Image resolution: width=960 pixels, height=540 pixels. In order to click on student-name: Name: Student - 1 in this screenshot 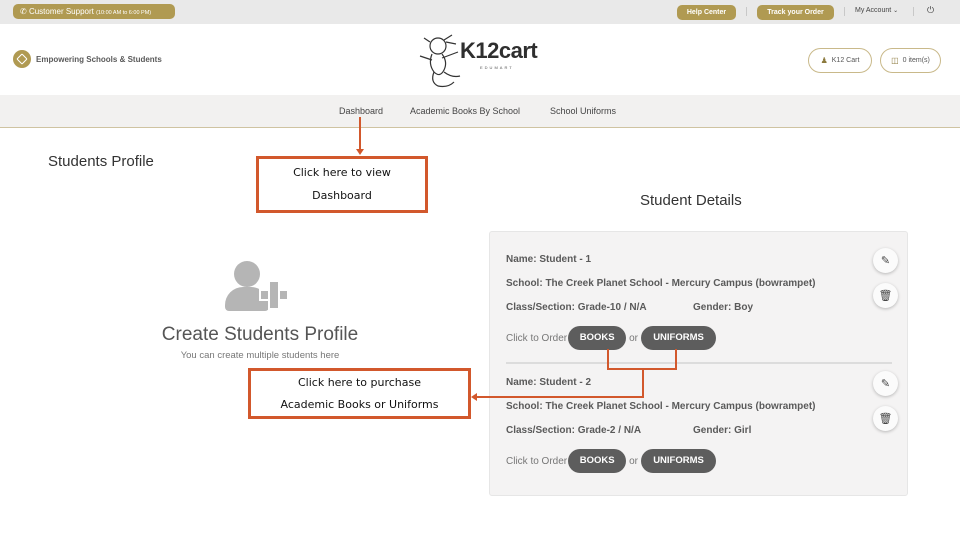, I will do `click(549, 259)`.